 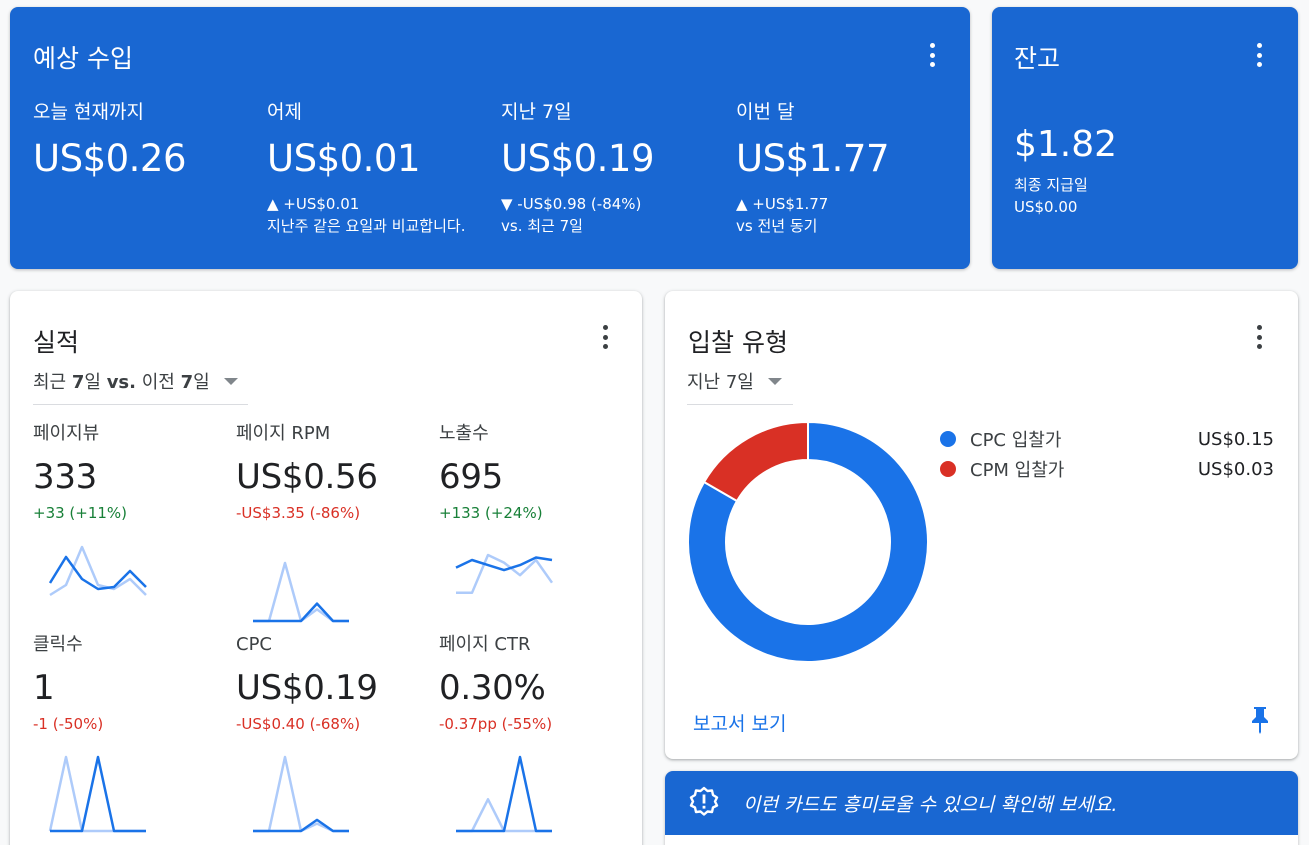 What do you see at coordinates (344, 158) in the screenshot?
I see `earnings-yesterday-value: US$0.01` at bounding box center [344, 158].